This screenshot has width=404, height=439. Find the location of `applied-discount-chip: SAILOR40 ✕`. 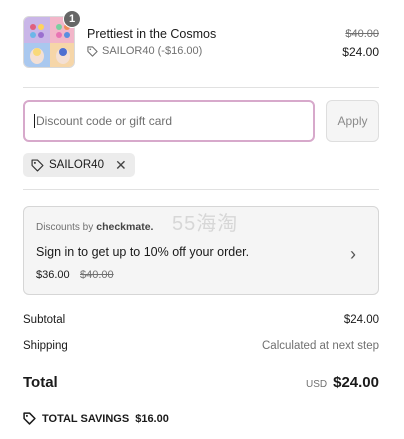

applied-discount-chip: SAILOR40 ✕ is located at coordinates (79, 165).